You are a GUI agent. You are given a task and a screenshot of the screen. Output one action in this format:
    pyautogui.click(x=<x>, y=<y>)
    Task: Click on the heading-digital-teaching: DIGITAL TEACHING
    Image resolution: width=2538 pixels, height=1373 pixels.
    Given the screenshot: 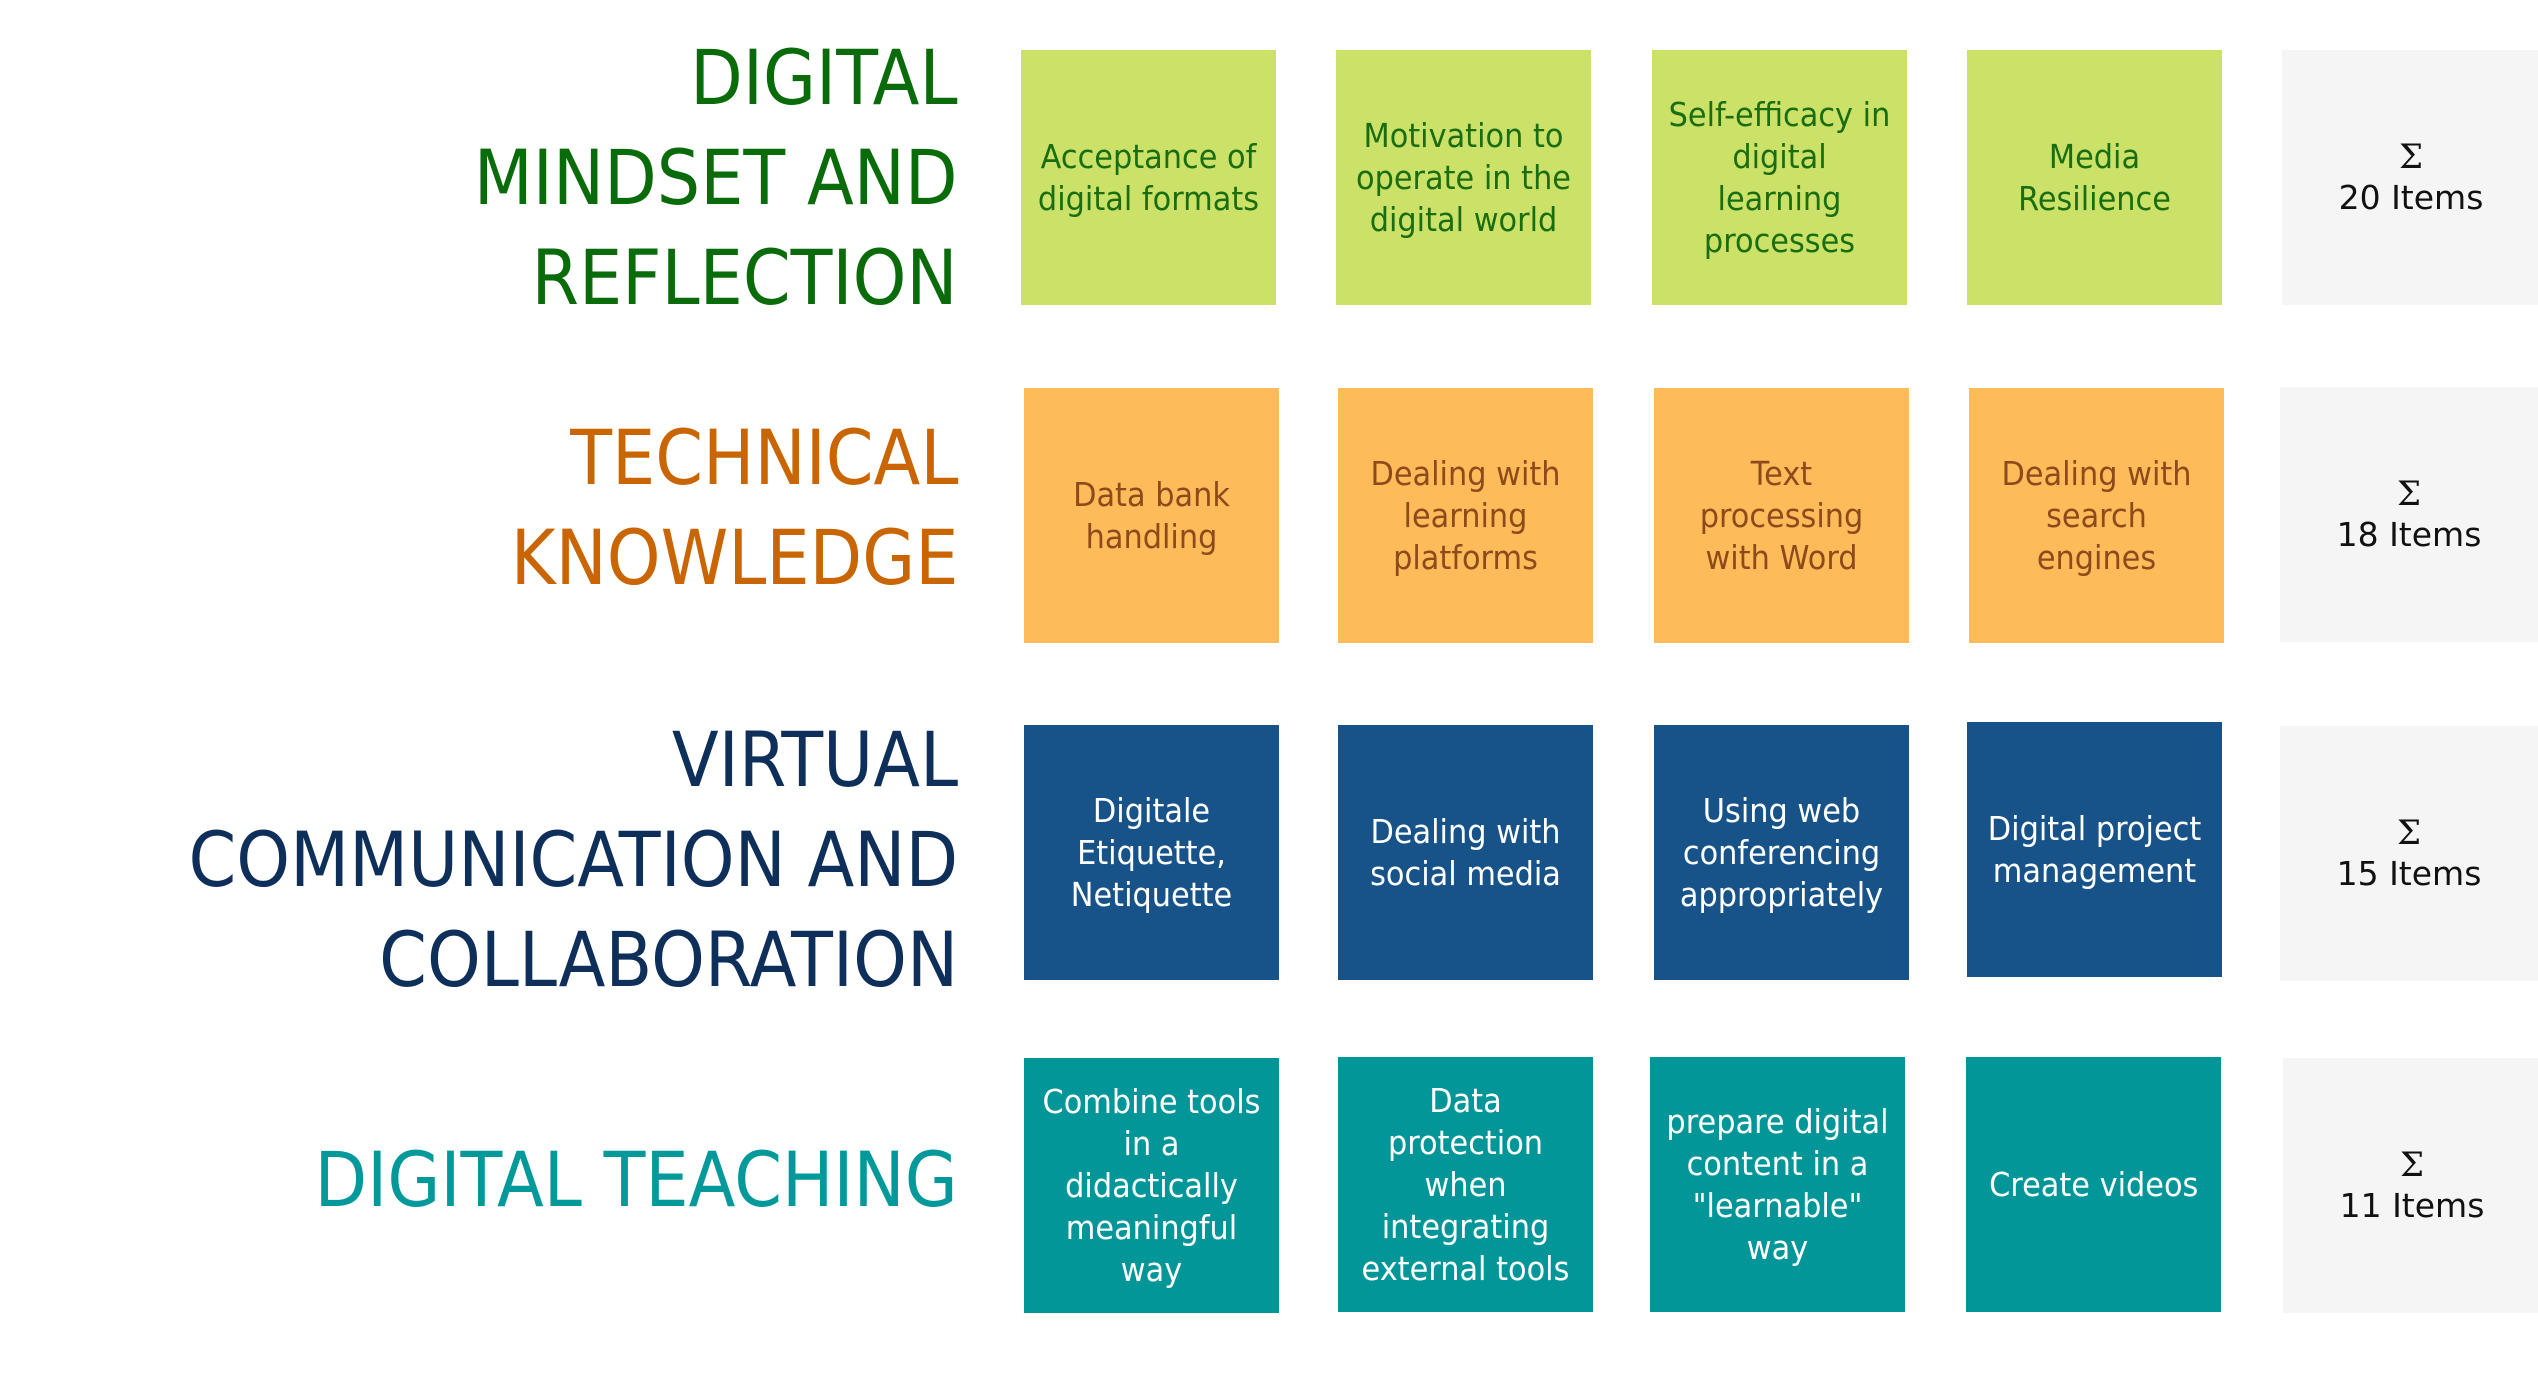 What is the action you would take?
    pyautogui.click(x=636, y=1180)
    